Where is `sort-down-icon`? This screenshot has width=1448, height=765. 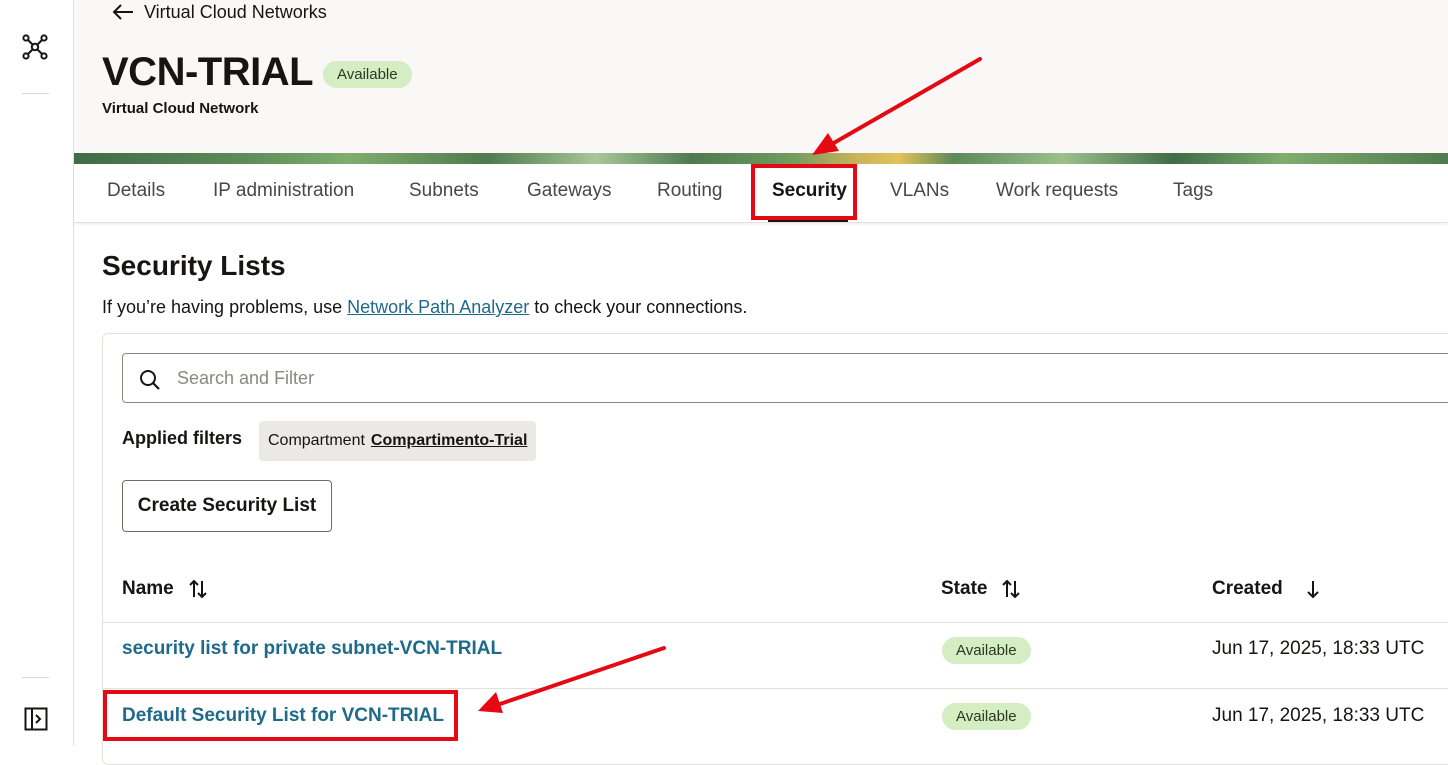
sort-down-icon is located at coordinates (1313, 589).